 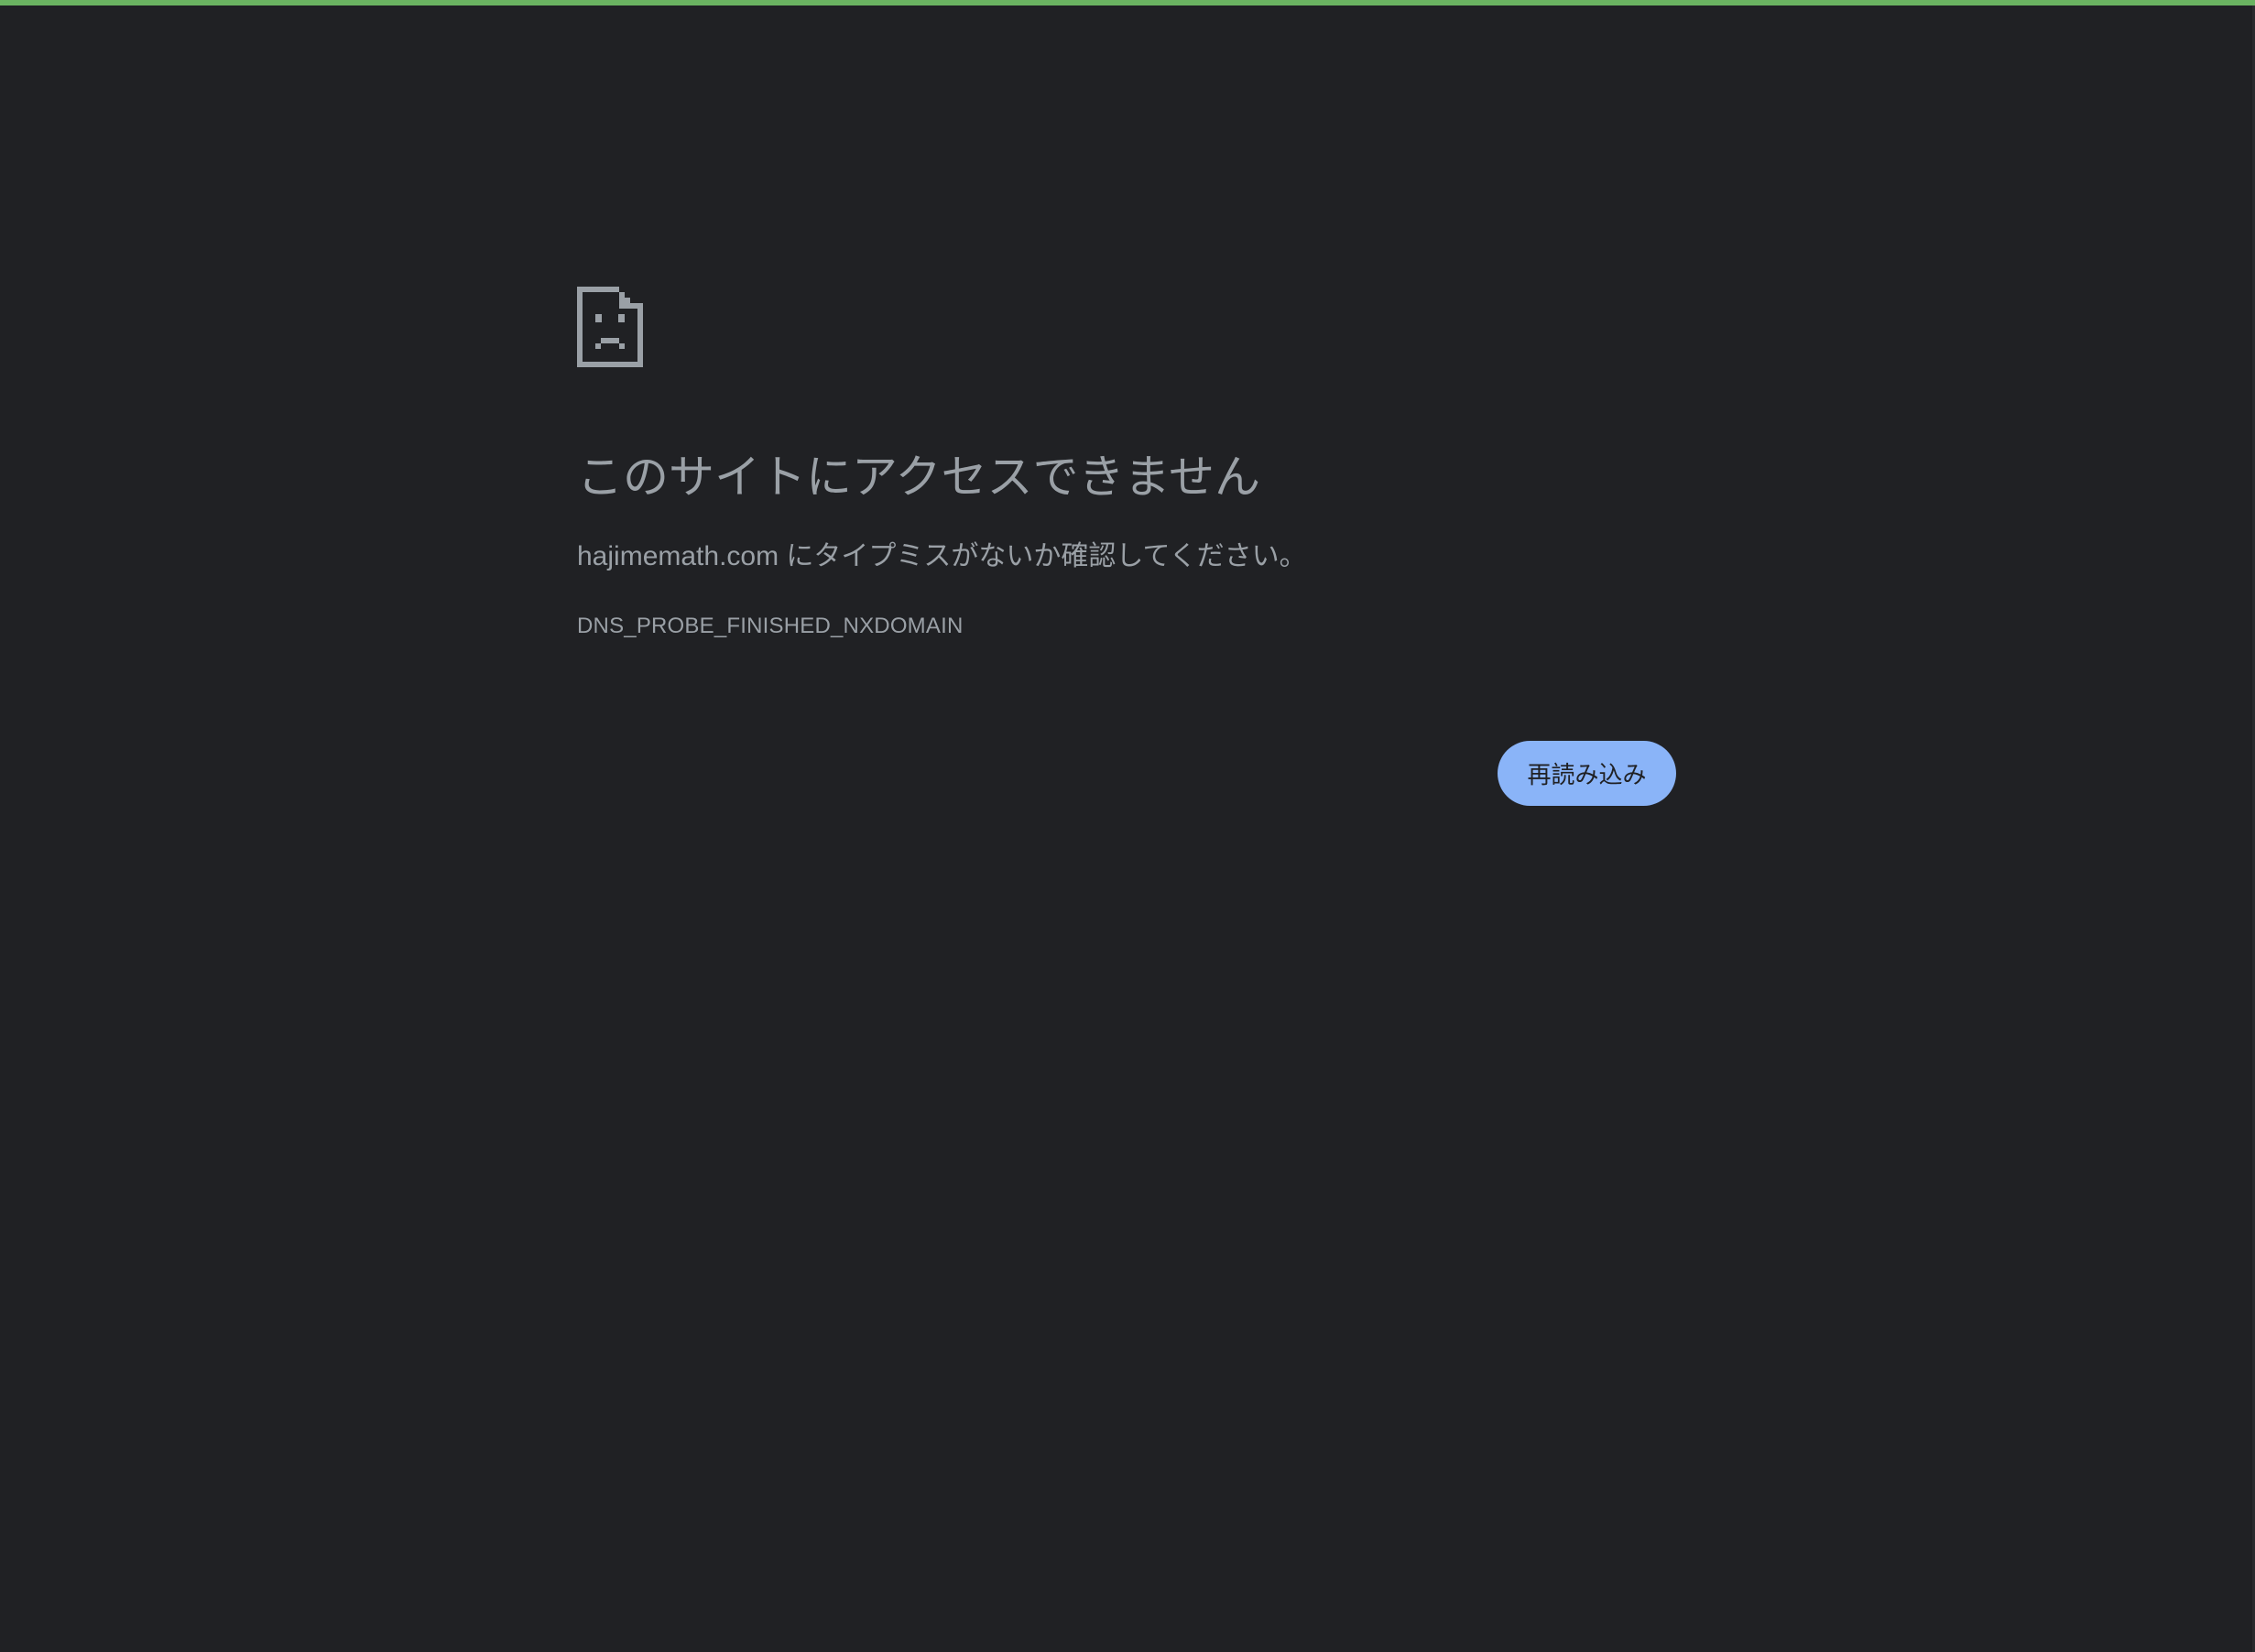 I want to click on page-title: このサイトにアクセスできません, so click(x=918, y=477).